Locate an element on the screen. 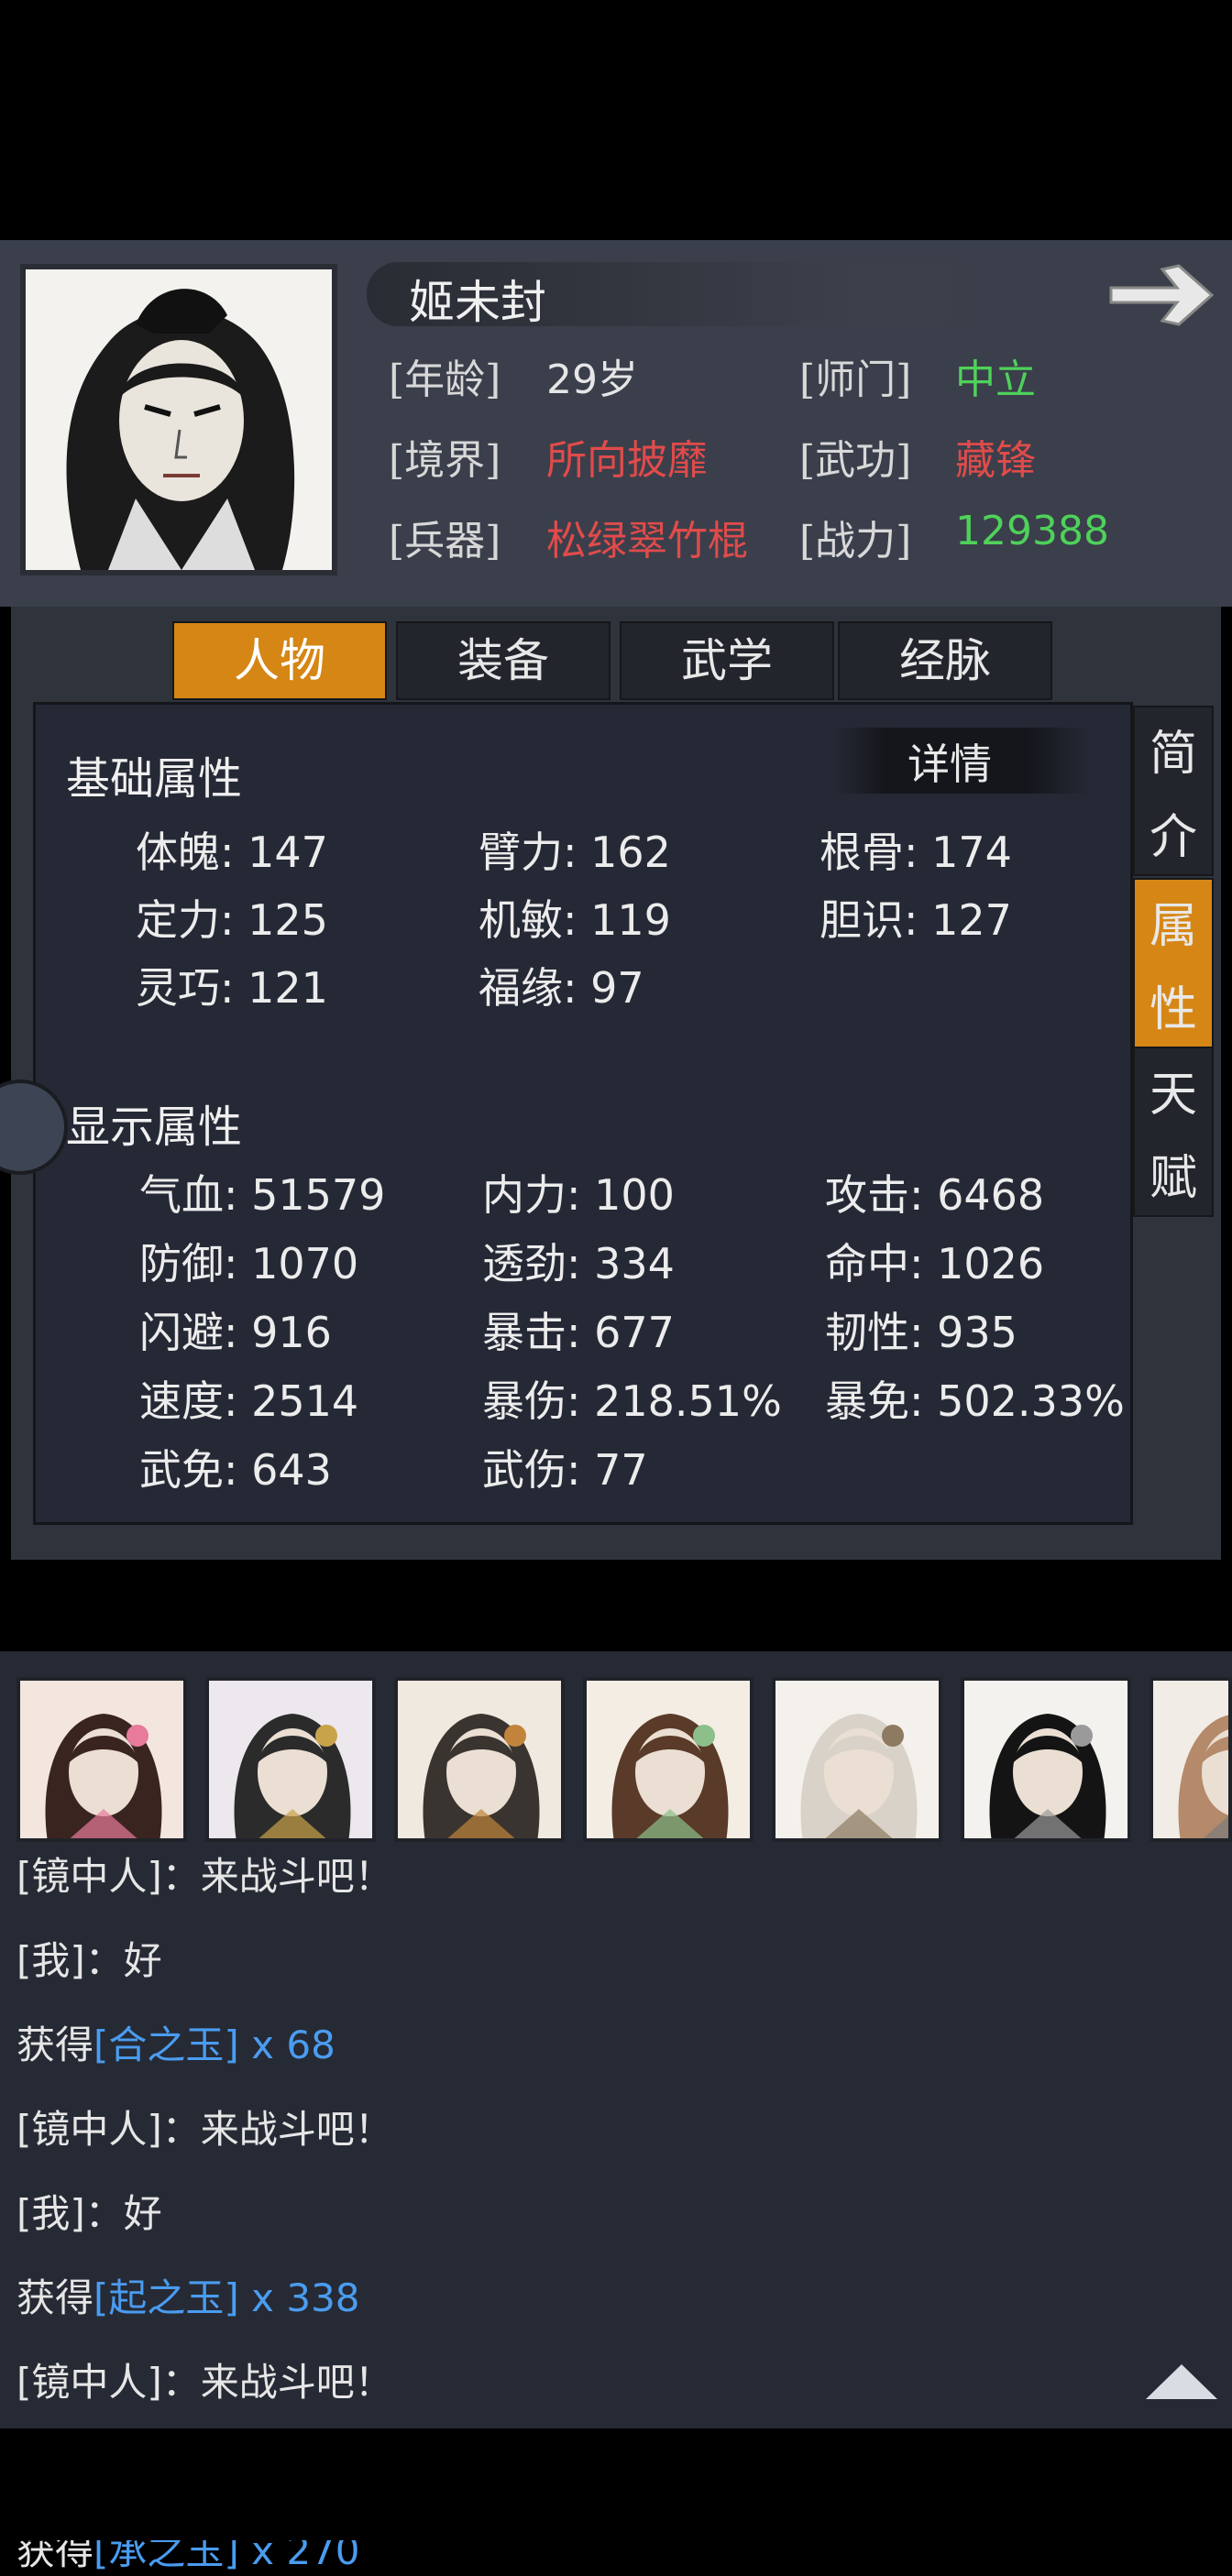  basic-attributes-title: 基础属性 is located at coordinates (154, 779).